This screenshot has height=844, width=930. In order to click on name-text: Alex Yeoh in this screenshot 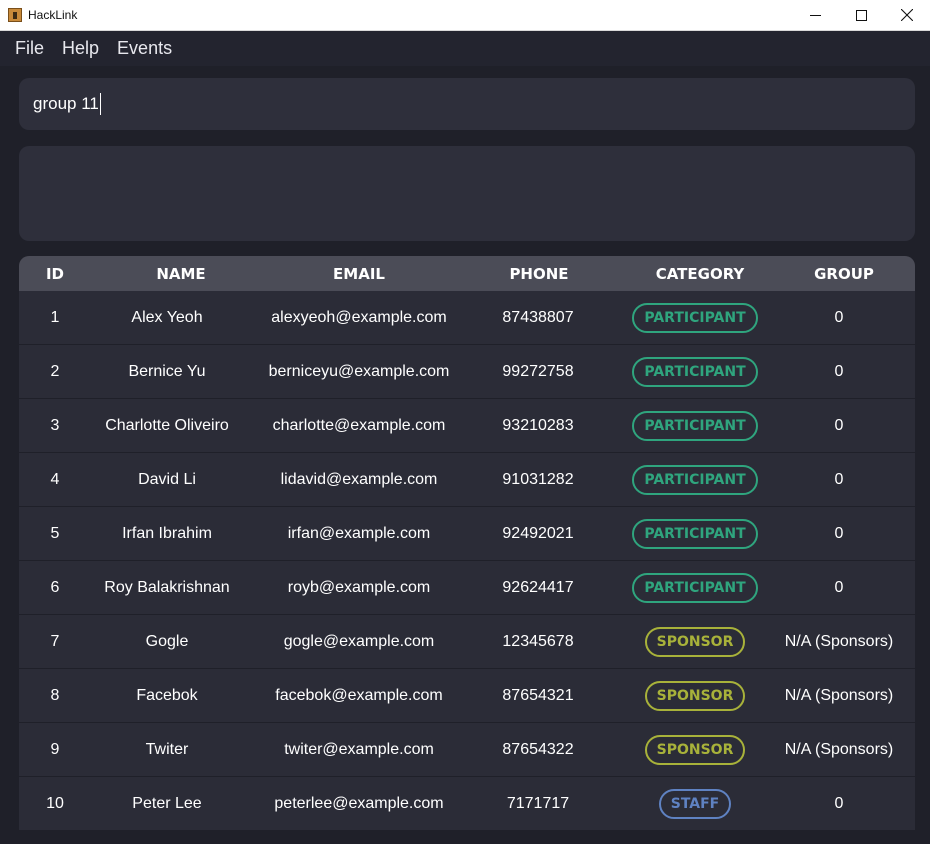, I will do `click(167, 317)`.